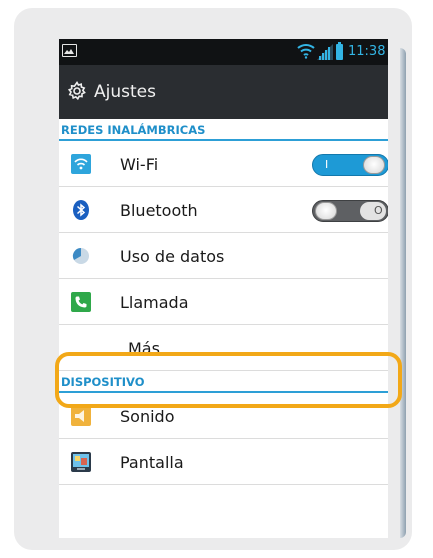  I want to click on wifi-label: Wi-Fi, so click(139, 164).